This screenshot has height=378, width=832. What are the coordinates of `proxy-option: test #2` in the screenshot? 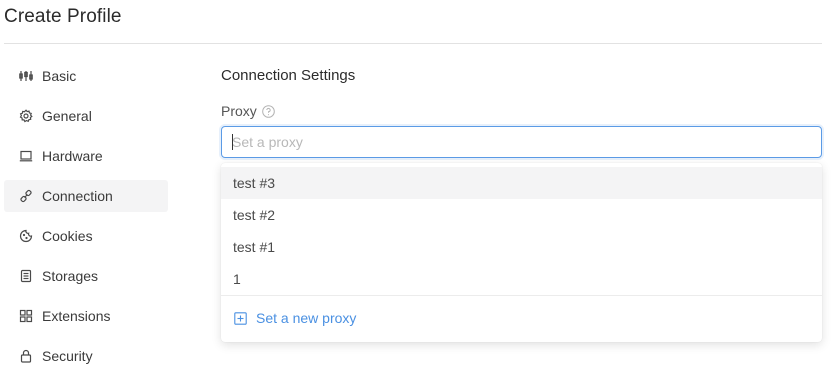 It's located at (521, 215).